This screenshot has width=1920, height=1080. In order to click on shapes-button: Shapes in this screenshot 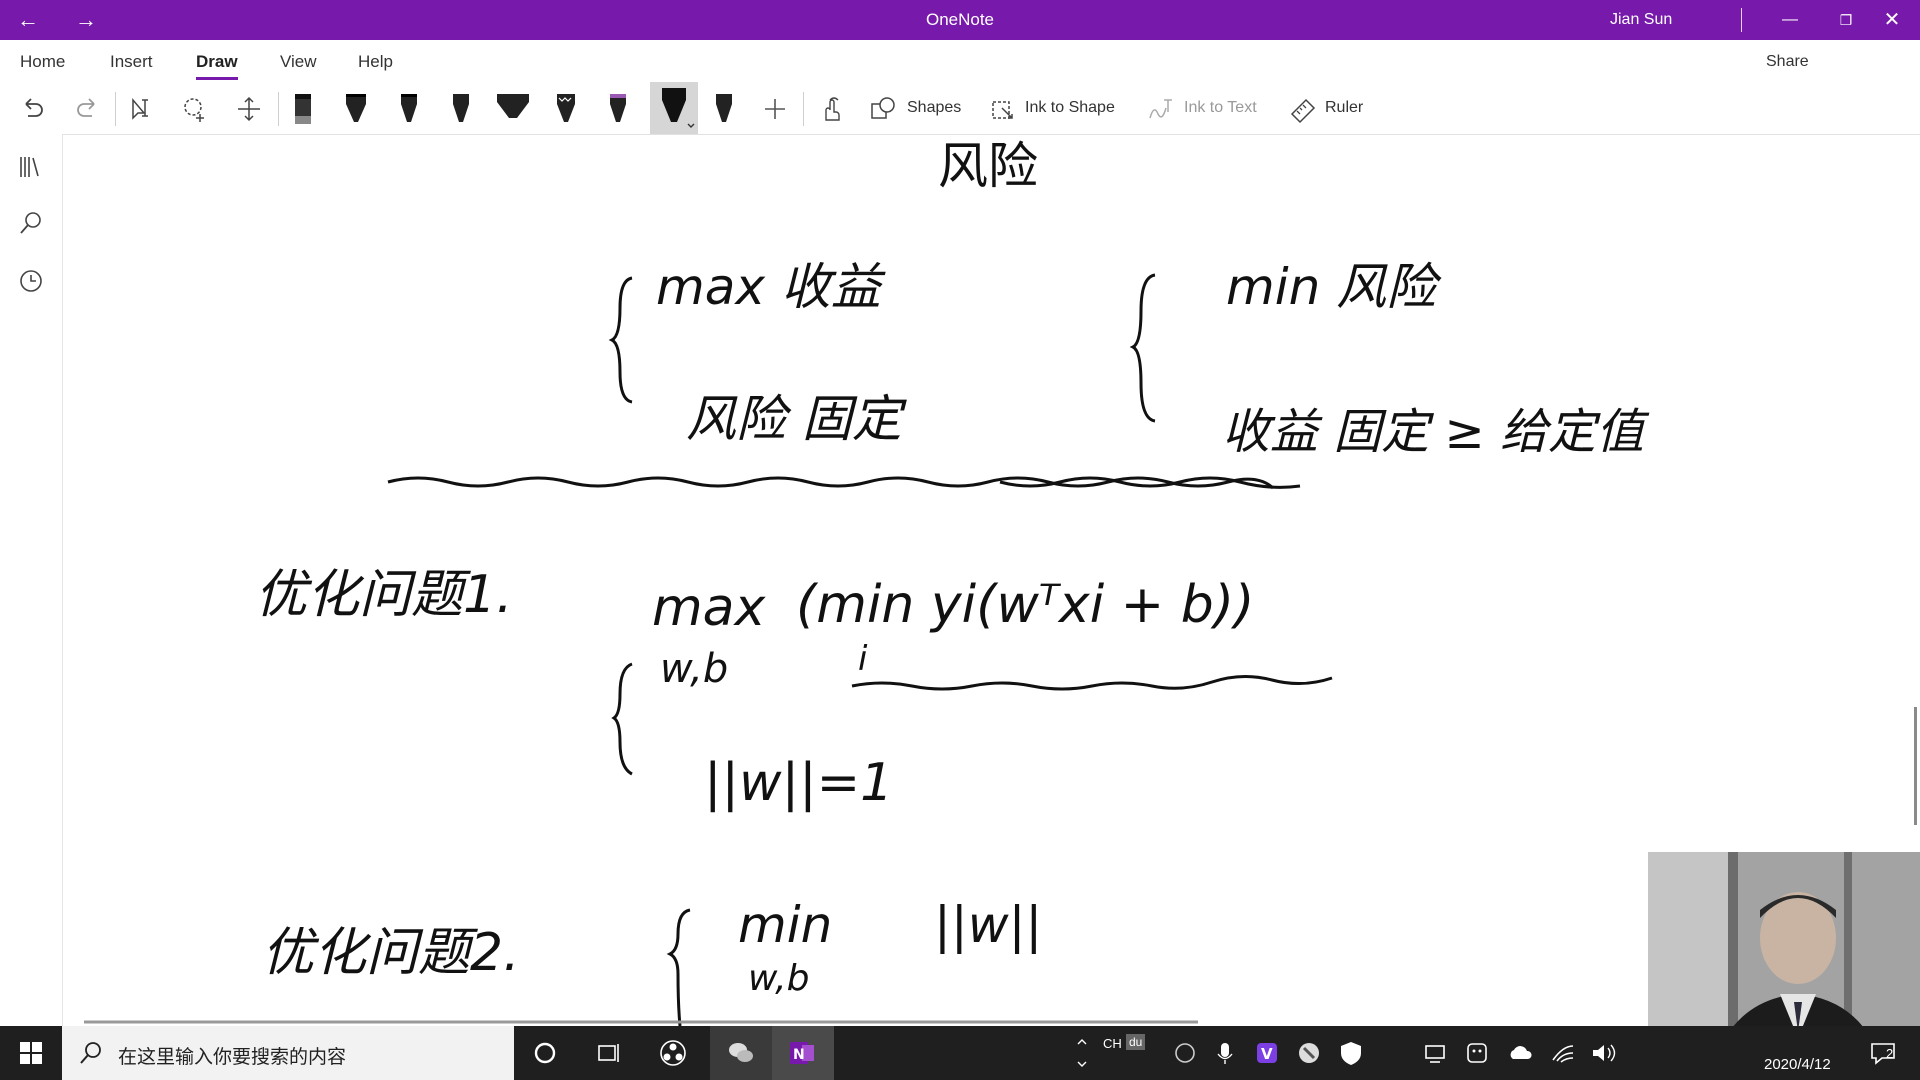, I will do `click(934, 108)`.